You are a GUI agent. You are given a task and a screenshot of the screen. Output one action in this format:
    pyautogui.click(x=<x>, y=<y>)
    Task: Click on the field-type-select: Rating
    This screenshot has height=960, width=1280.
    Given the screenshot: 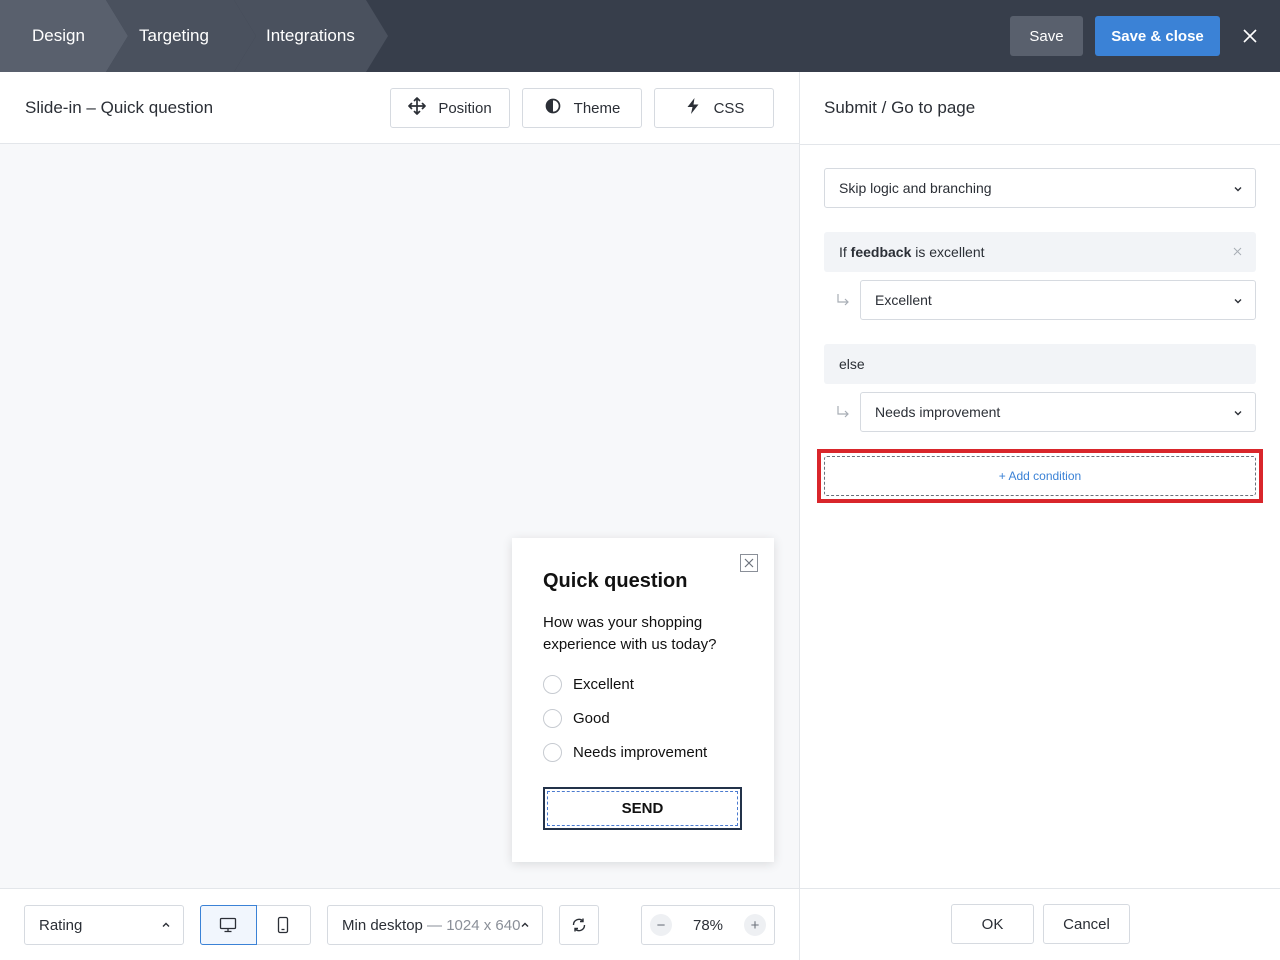 What is the action you would take?
    pyautogui.click(x=104, y=925)
    